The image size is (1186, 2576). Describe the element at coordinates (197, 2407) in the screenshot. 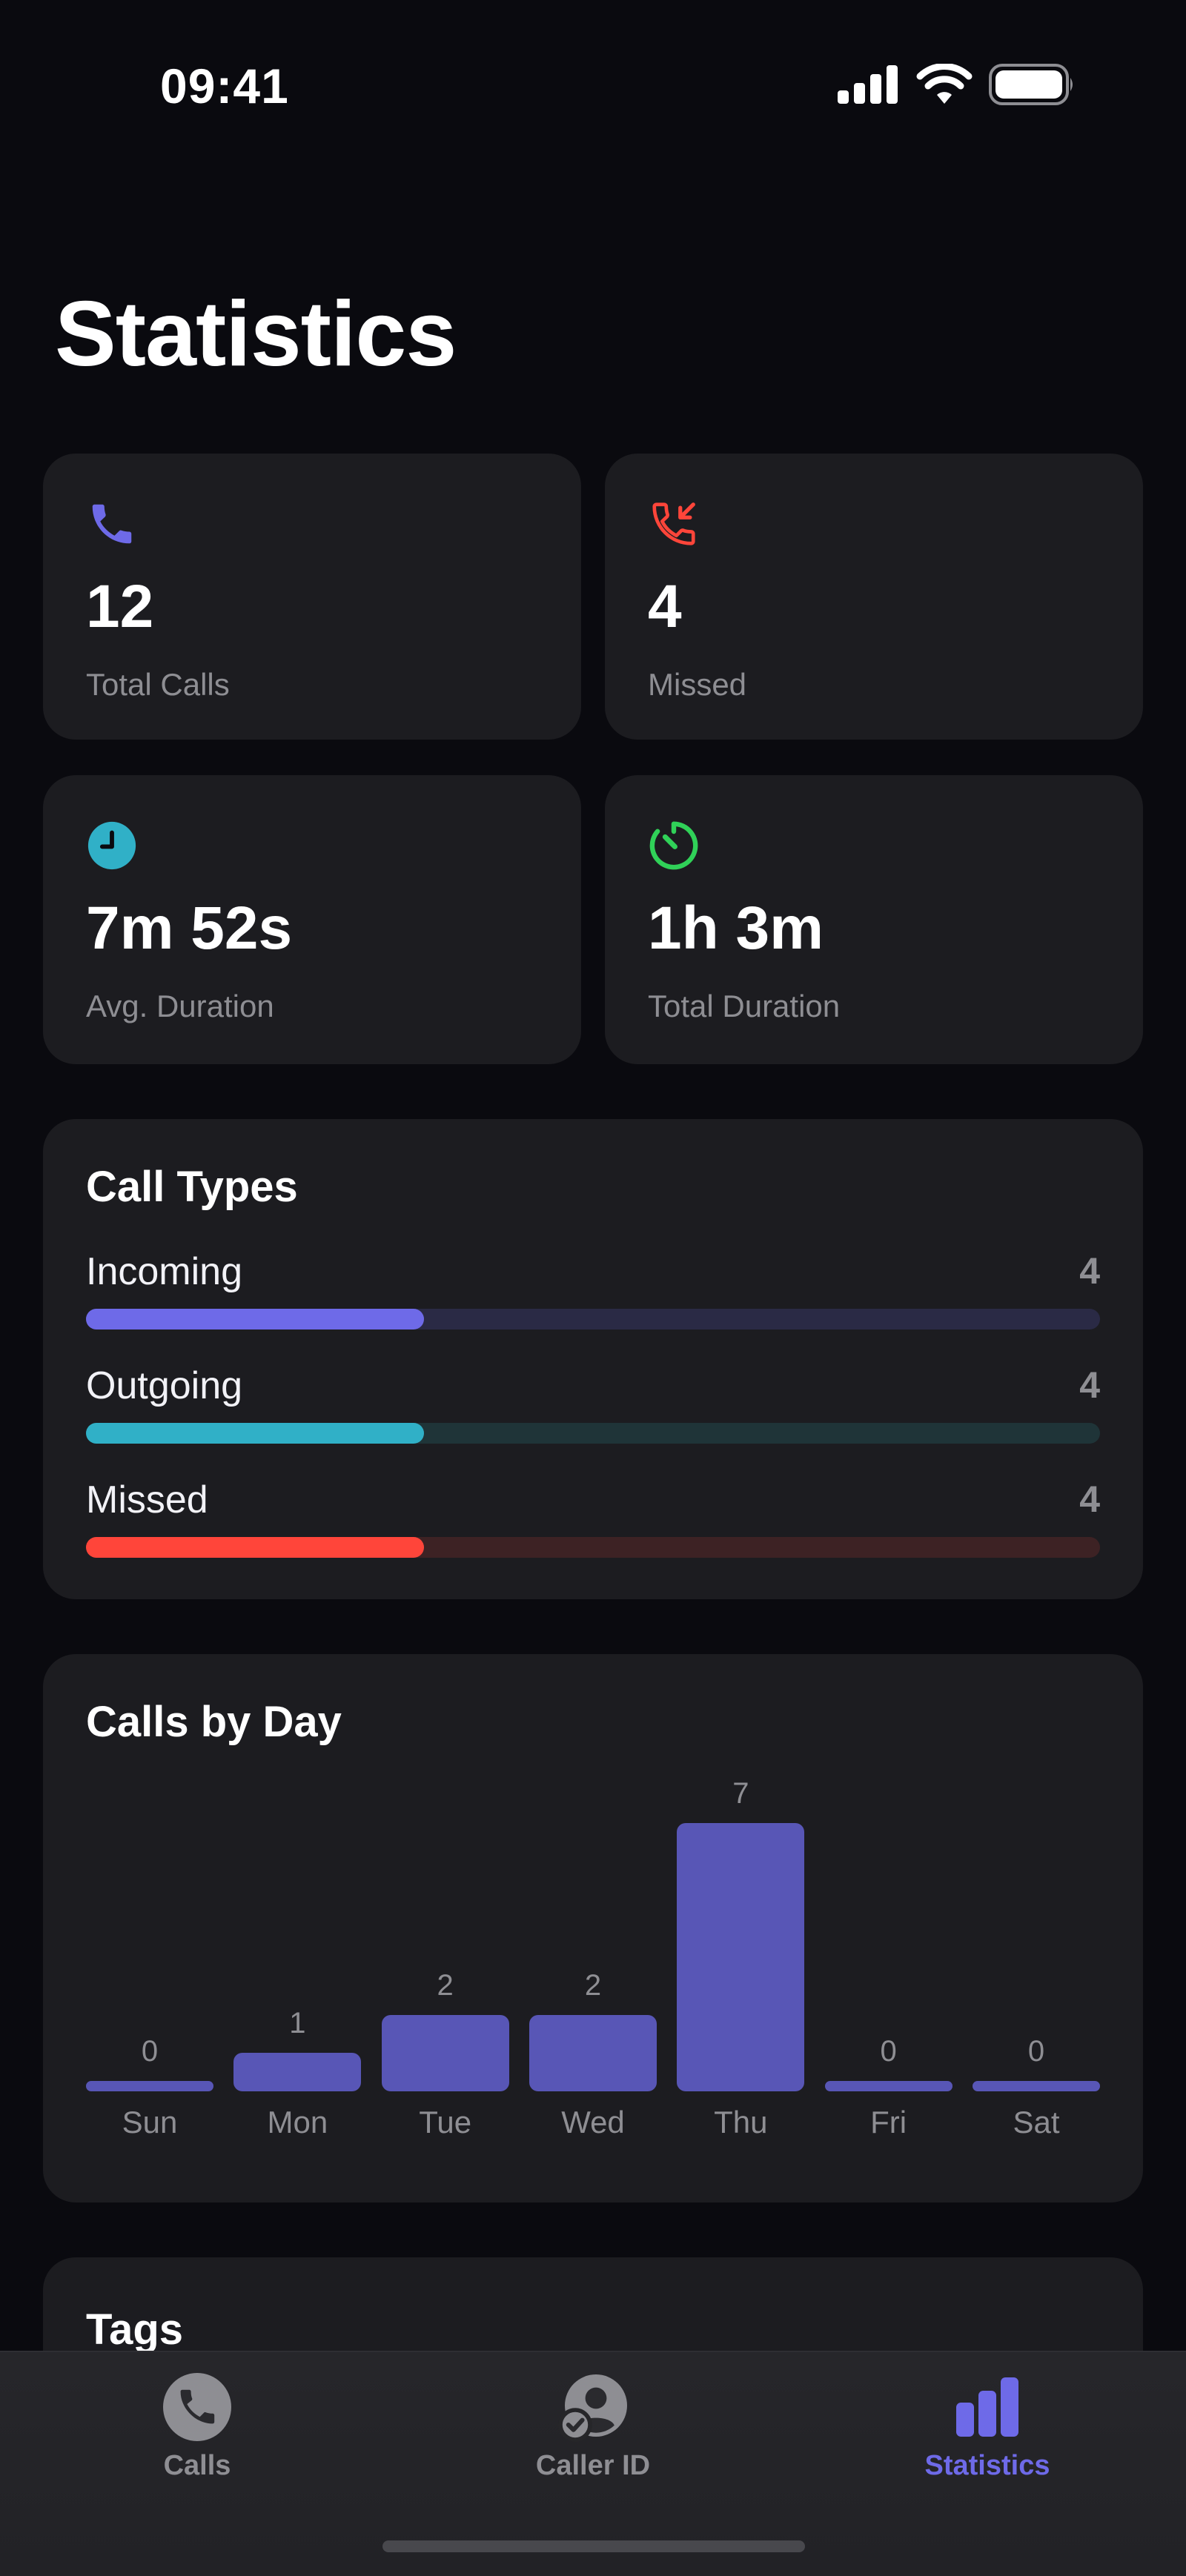

I see `phone-circle-icon` at that location.